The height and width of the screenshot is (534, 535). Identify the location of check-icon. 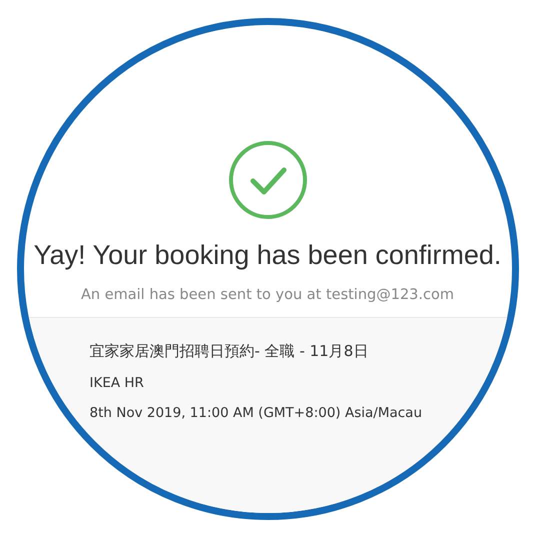
(268, 180).